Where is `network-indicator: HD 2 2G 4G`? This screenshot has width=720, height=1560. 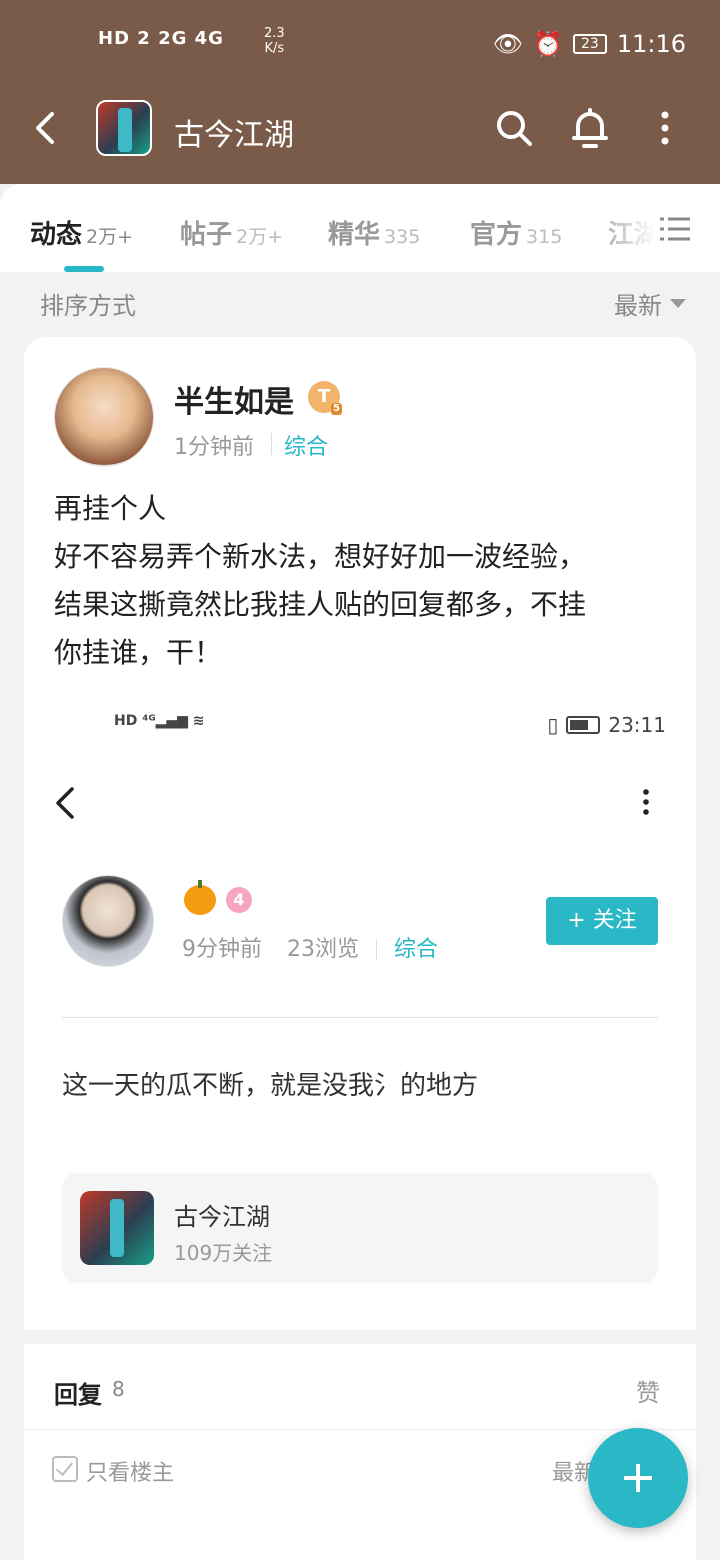 network-indicator: HD 2 2G 4G is located at coordinates (161, 38).